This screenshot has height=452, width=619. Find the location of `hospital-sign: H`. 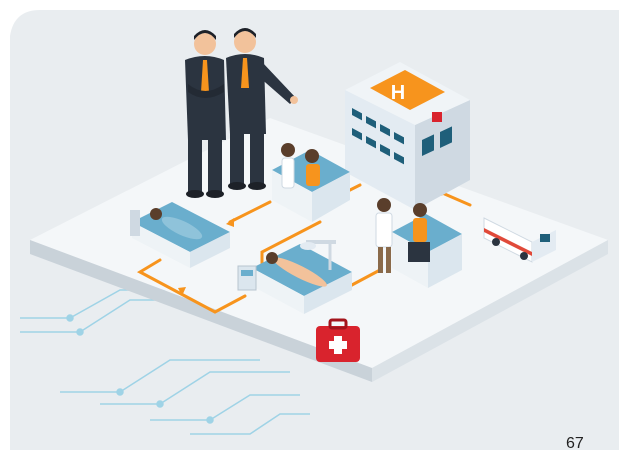

hospital-sign: H is located at coordinates (398, 93).